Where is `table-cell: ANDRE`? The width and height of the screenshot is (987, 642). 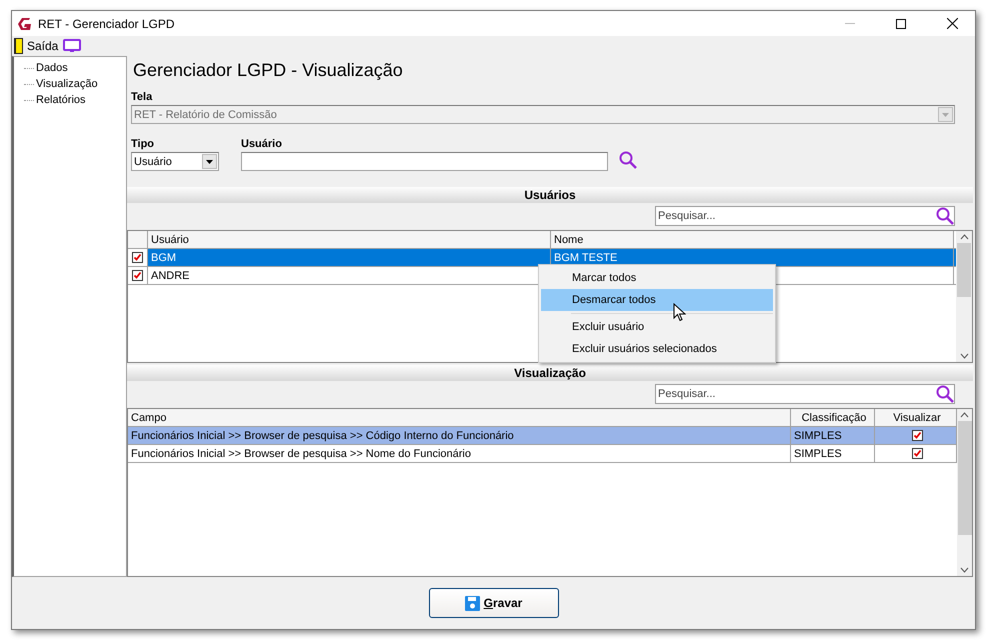 table-cell: ANDRE is located at coordinates (170, 276).